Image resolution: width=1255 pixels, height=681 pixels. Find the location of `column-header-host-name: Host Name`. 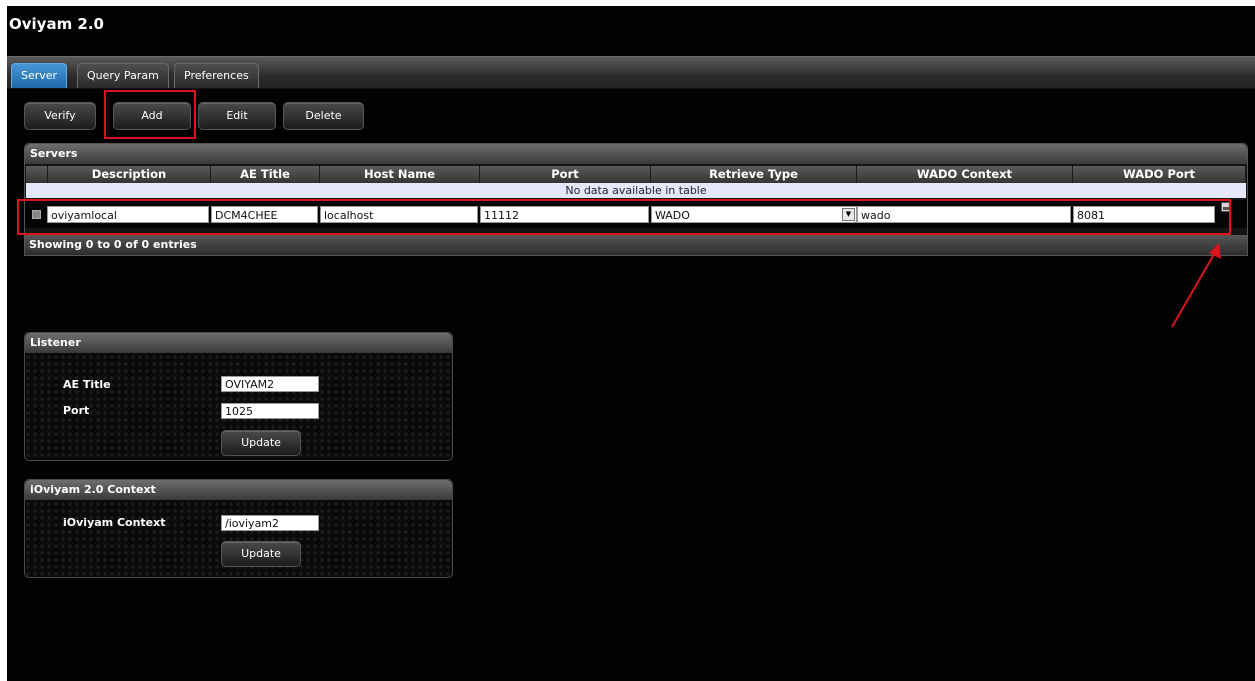

column-header-host-name: Host Name is located at coordinates (400, 174).